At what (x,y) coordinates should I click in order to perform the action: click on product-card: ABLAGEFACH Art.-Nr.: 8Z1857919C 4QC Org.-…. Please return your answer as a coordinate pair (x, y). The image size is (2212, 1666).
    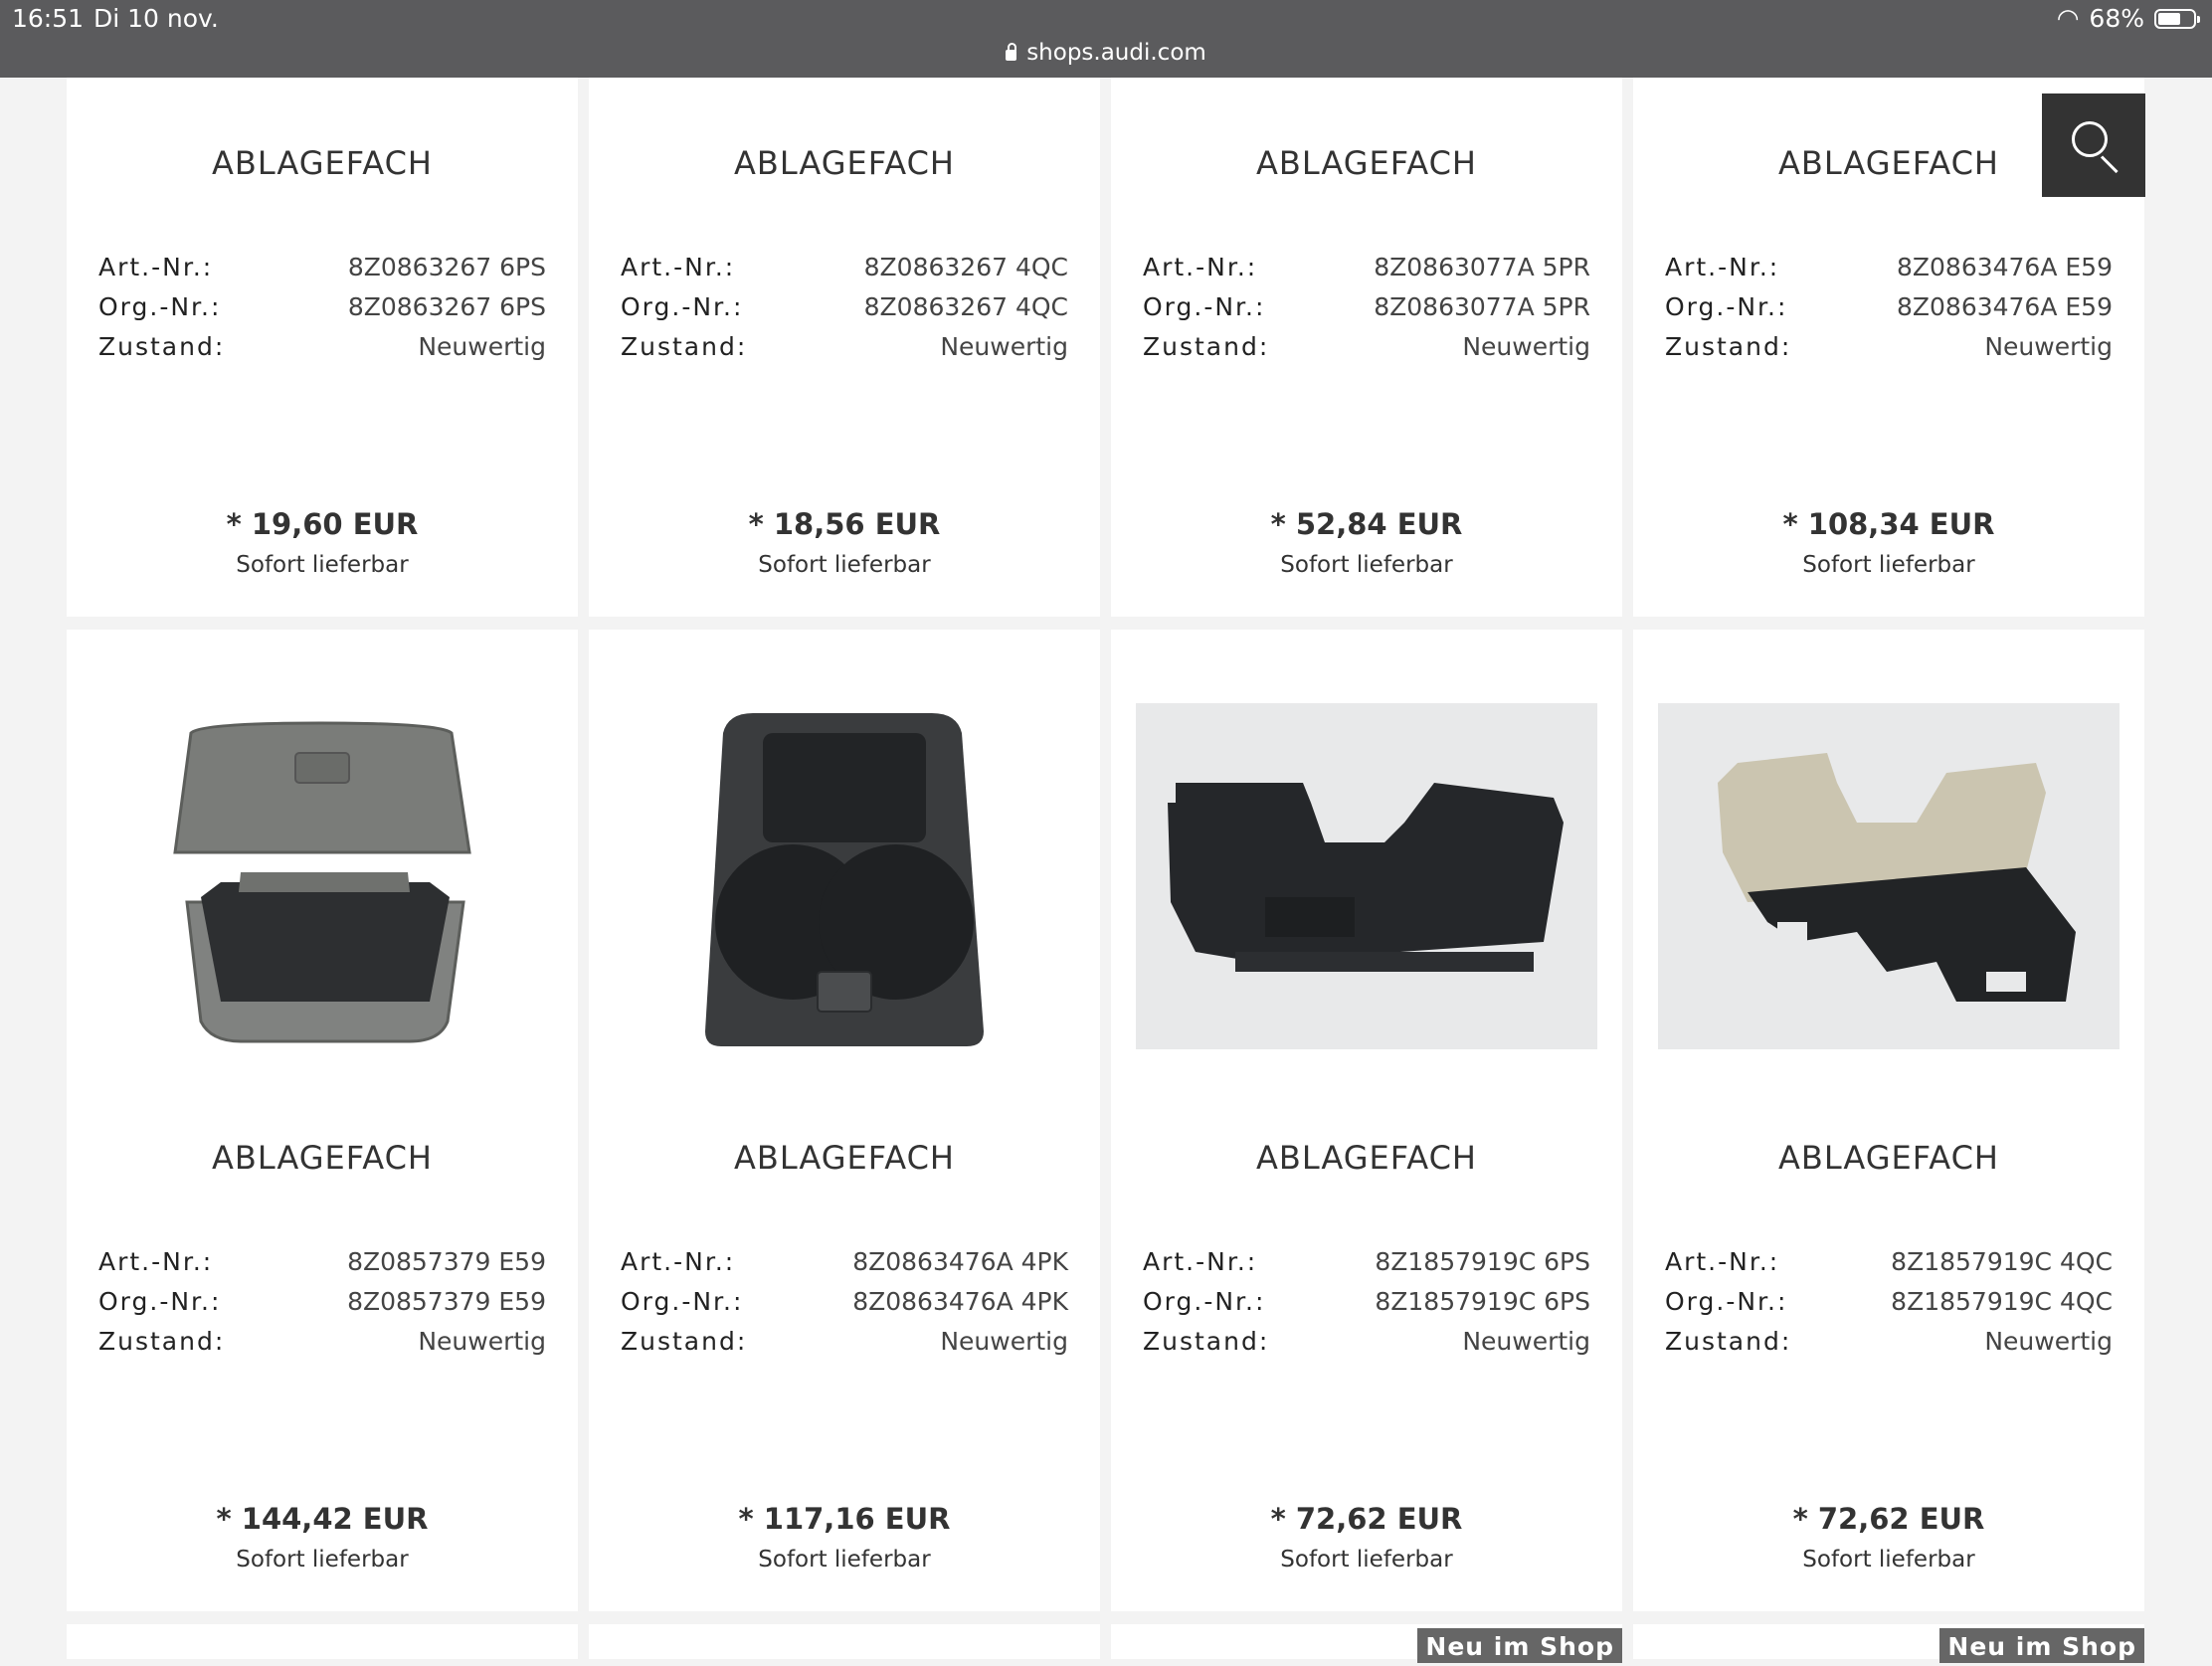
    Looking at the image, I should click on (1888, 1120).